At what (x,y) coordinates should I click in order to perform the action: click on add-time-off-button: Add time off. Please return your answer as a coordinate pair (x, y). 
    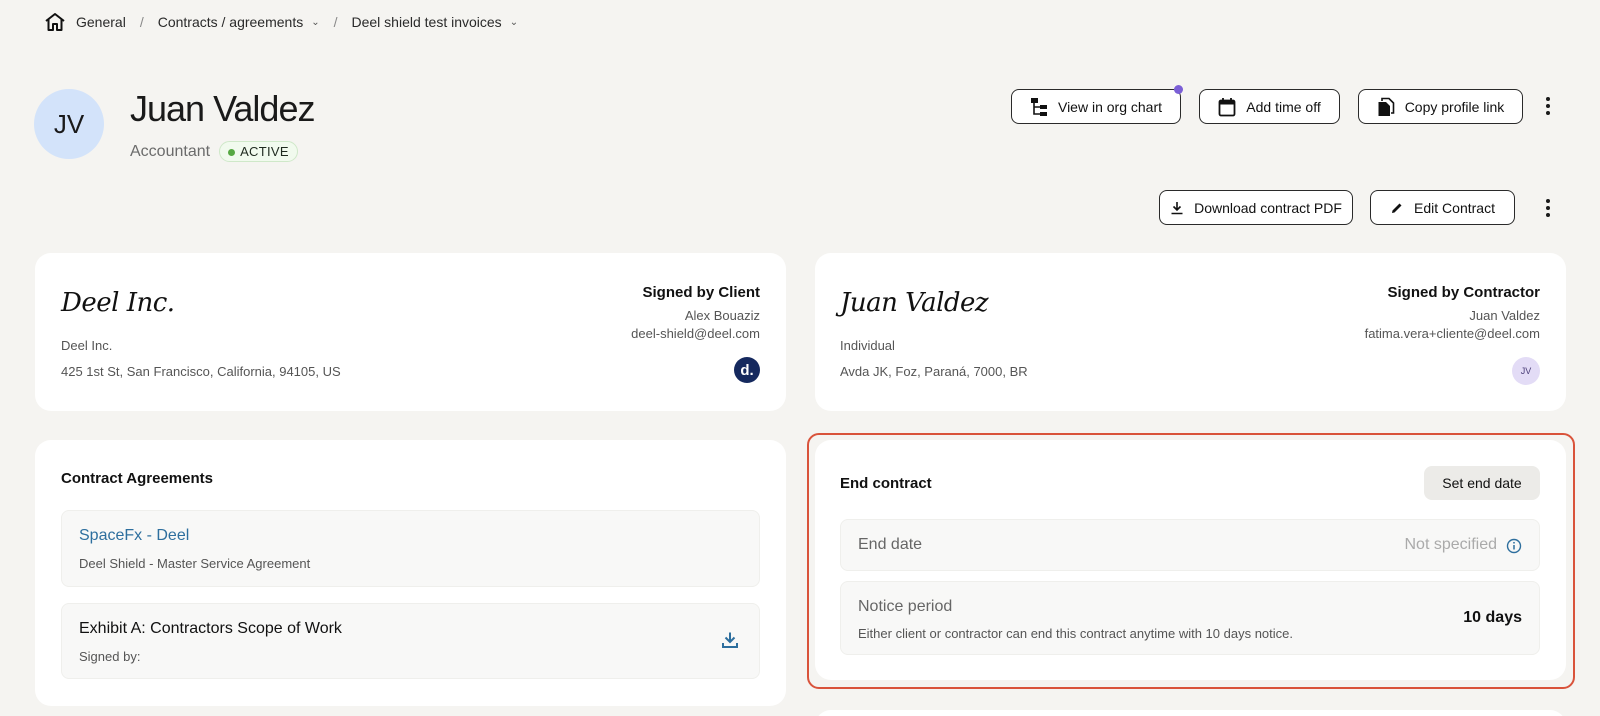
    Looking at the image, I should click on (1269, 106).